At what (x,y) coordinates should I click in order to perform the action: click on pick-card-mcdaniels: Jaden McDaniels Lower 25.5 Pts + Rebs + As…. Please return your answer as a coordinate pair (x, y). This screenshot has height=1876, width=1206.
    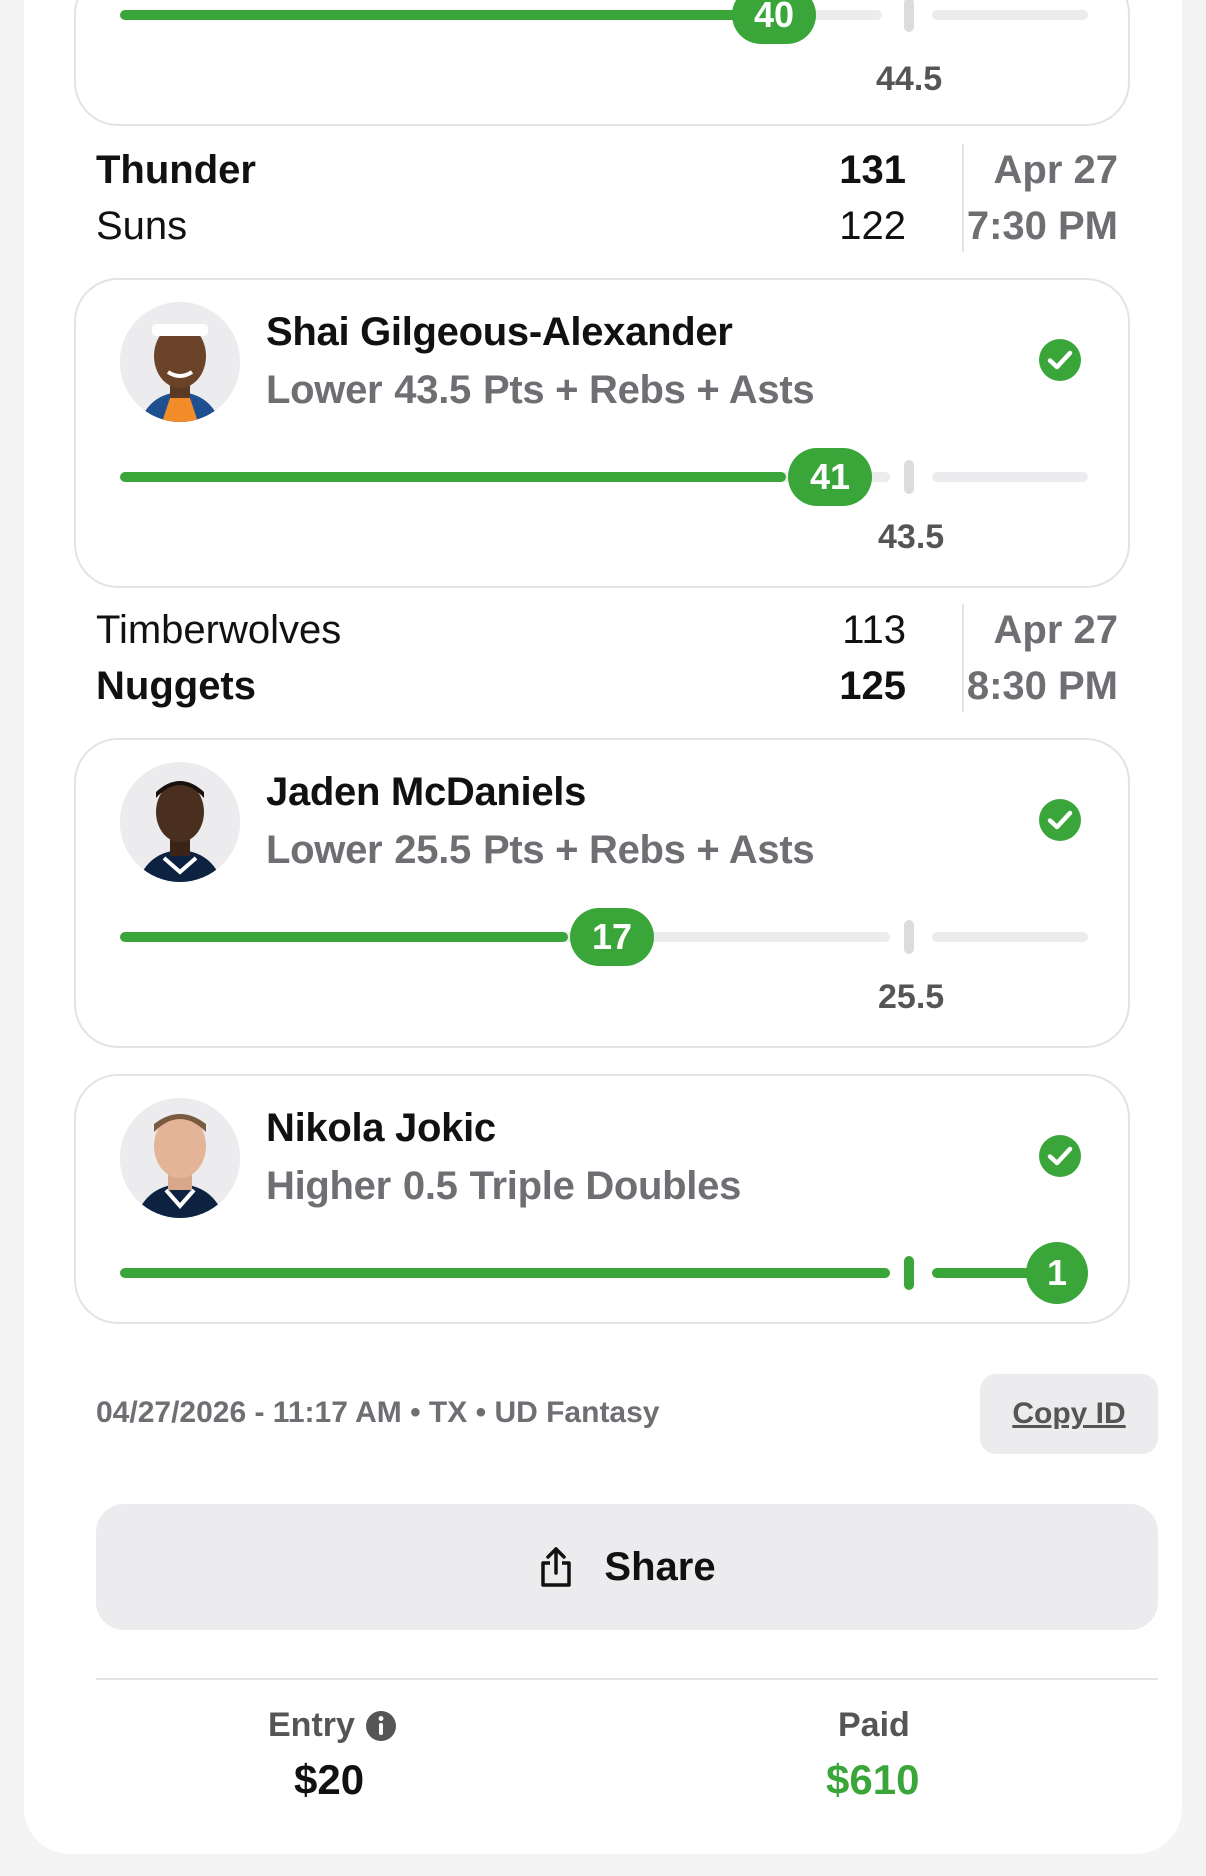
    Looking at the image, I should click on (602, 893).